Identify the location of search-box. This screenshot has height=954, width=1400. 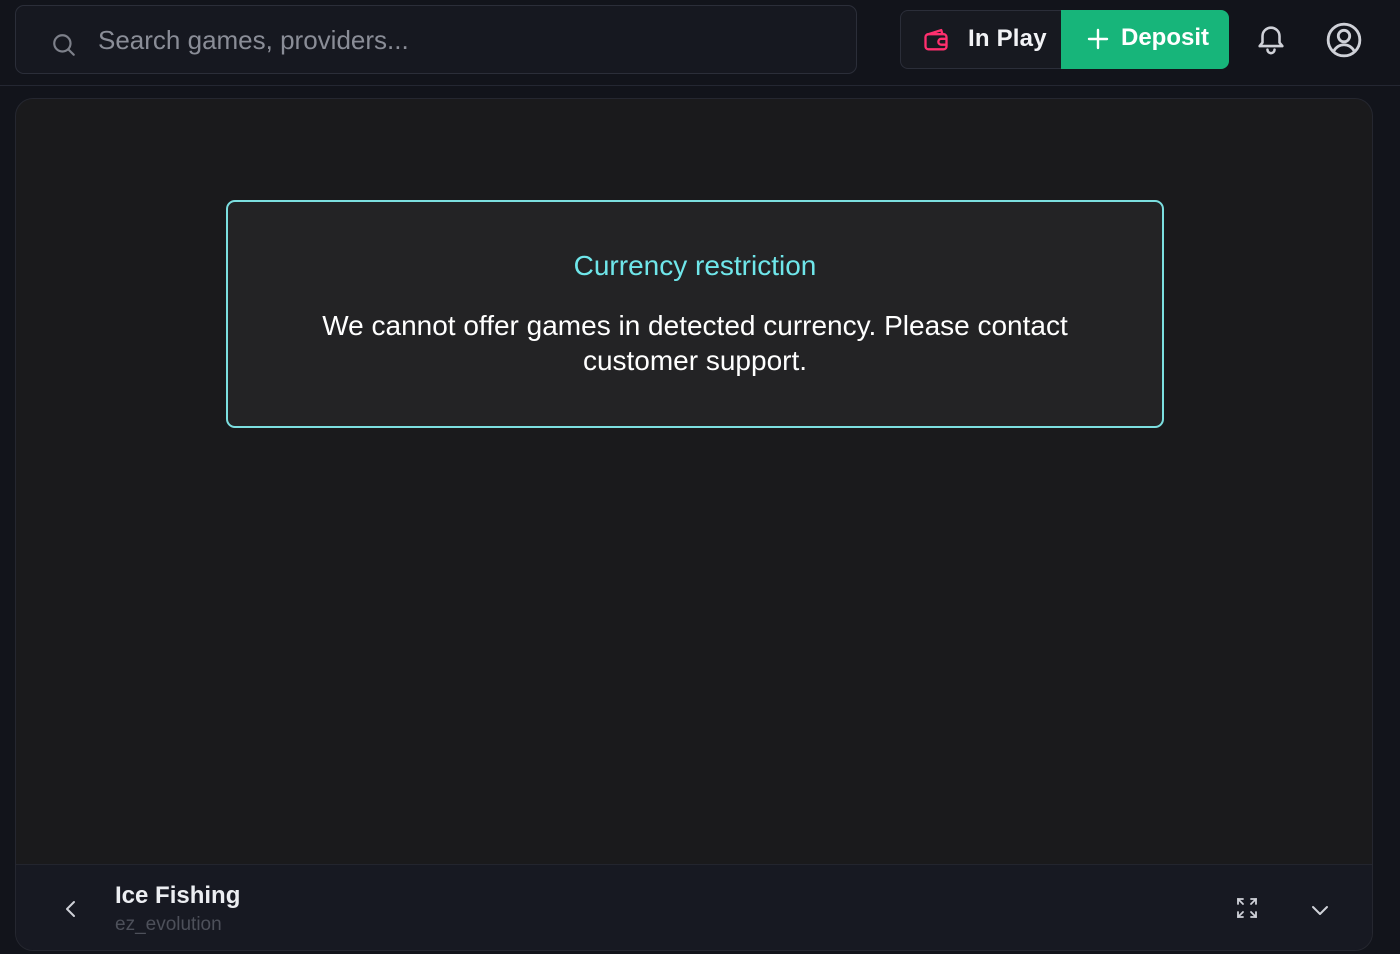
(436, 39).